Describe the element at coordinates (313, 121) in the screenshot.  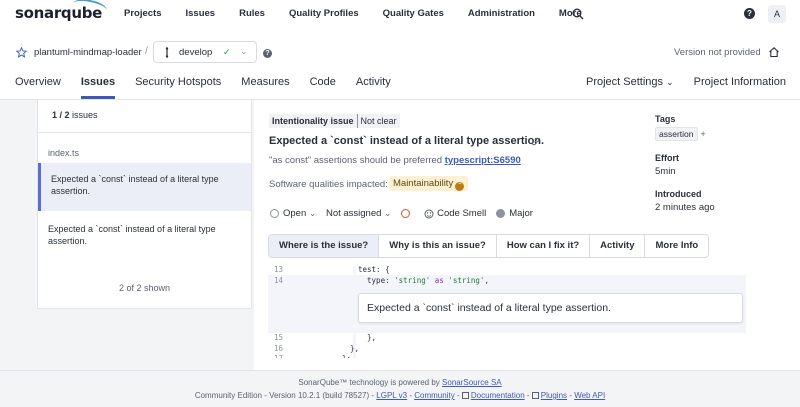
I see `attribute-category: Intentionality issue` at that location.